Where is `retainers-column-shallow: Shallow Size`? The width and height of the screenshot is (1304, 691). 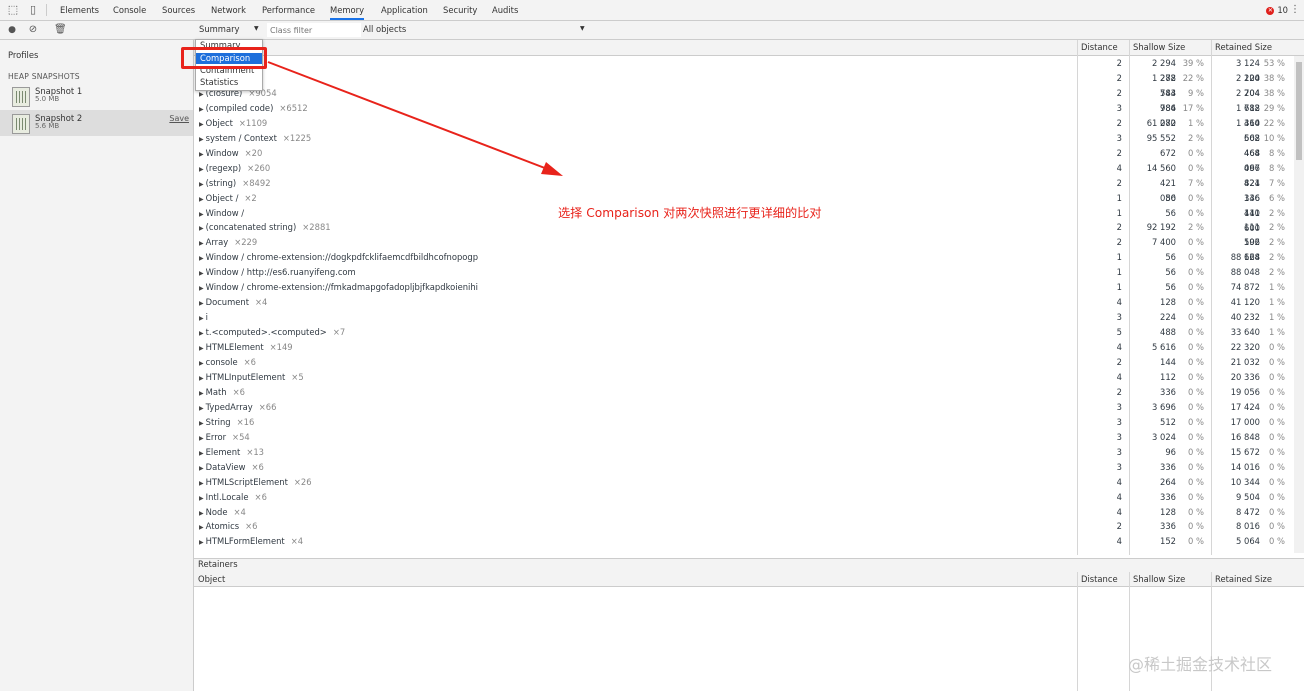
retainers-column-shallow: Shallow Size is located at coordinates (1159, 579).